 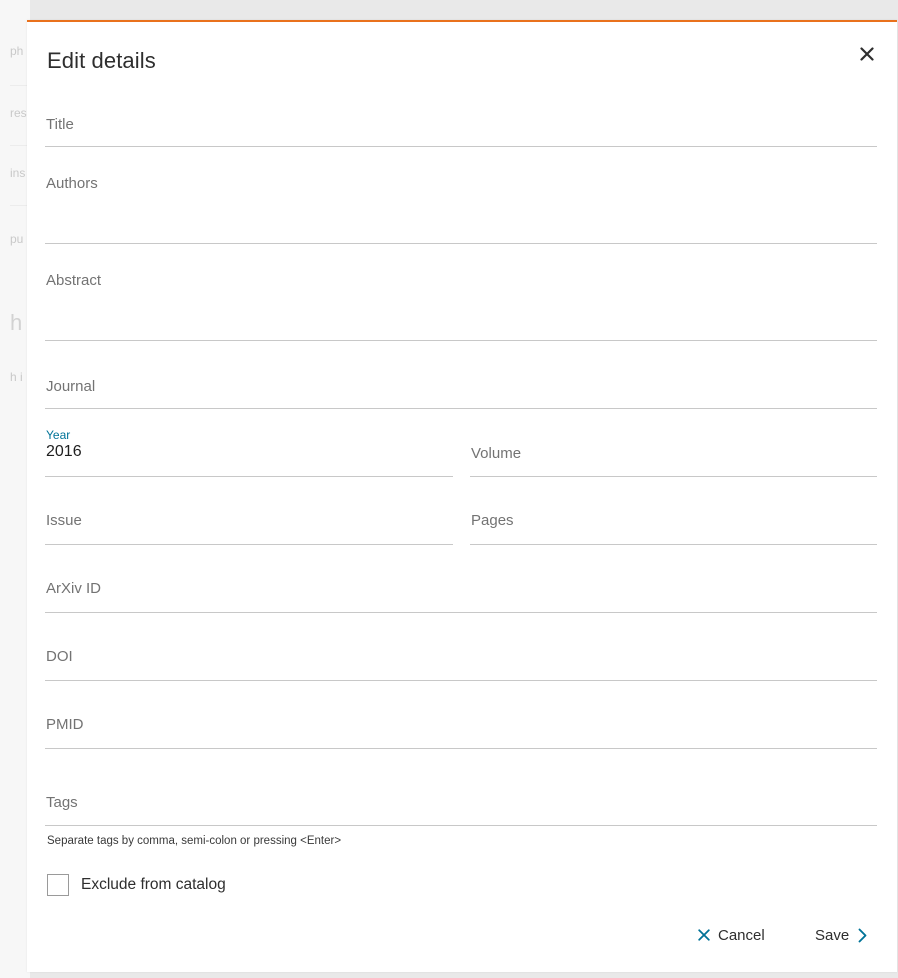 I want to click on background-text: ins, so click(x=18, y=173).